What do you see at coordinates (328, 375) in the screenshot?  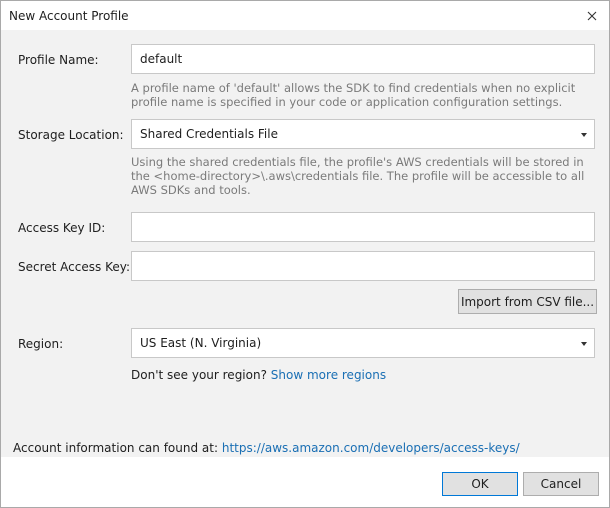 I see `show-more-regions-link: Show more regions` at bounding box center [328, 375].